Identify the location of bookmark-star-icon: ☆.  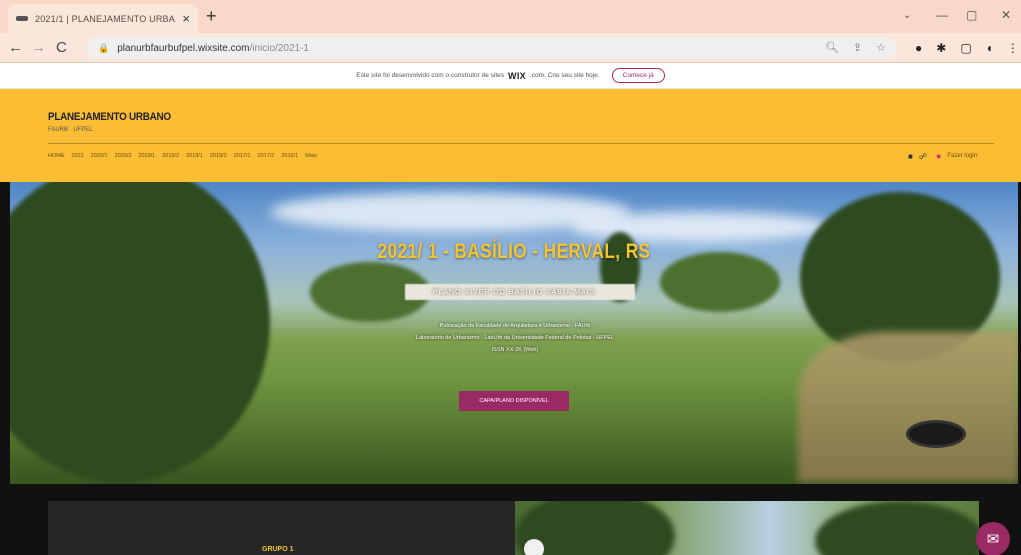
(881, 47).